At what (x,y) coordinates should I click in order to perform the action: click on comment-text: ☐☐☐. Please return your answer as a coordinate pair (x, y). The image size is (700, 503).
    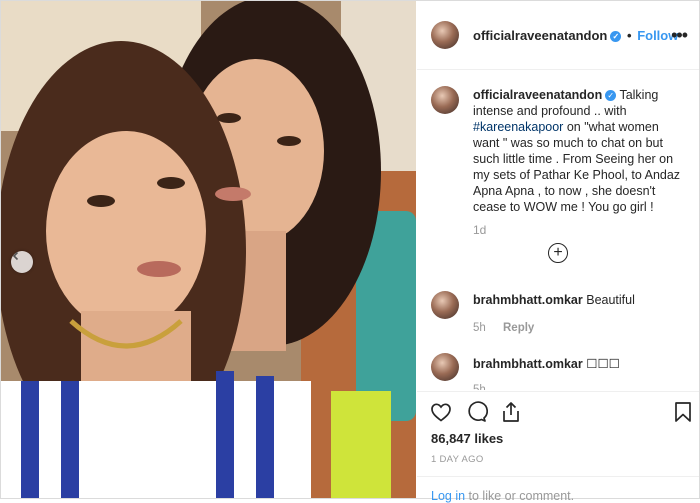
    Looking at the image, I should click on (603, 364).